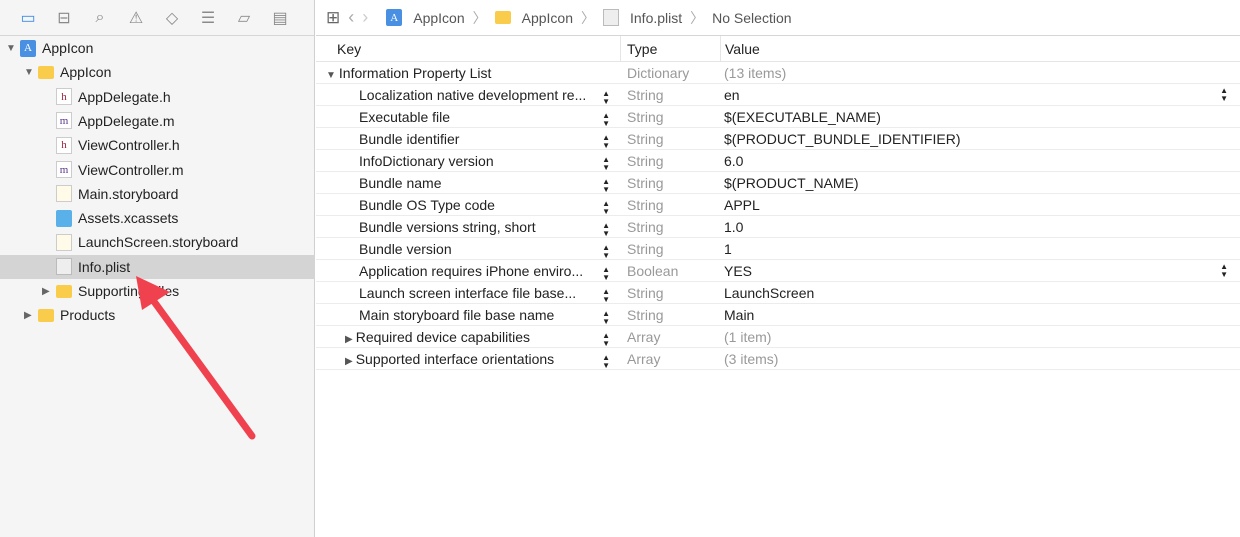 The height and width of the screenshot is (537, 1240). What do you see at coordinates (980, 270) in the screenshot?
I see `value-cell: YES ▲ ▼` at bounding box center [980, 270].